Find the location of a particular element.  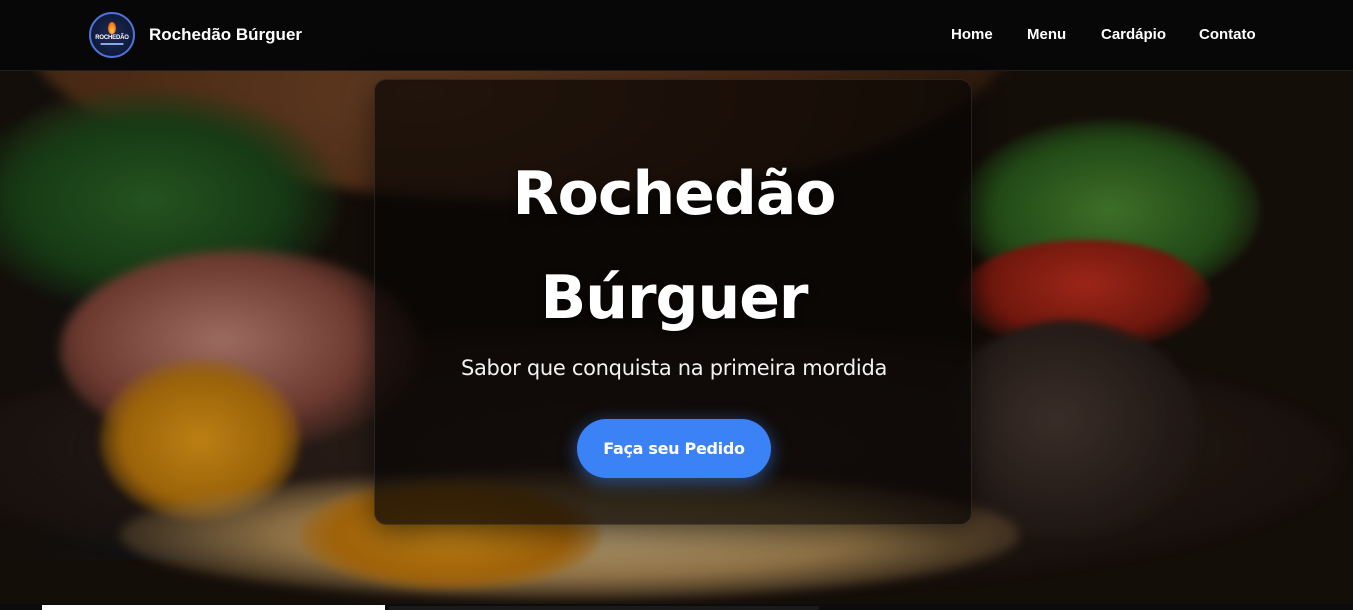

brand-name: Rochedão Búrguer is located at coordinates (225, 35).